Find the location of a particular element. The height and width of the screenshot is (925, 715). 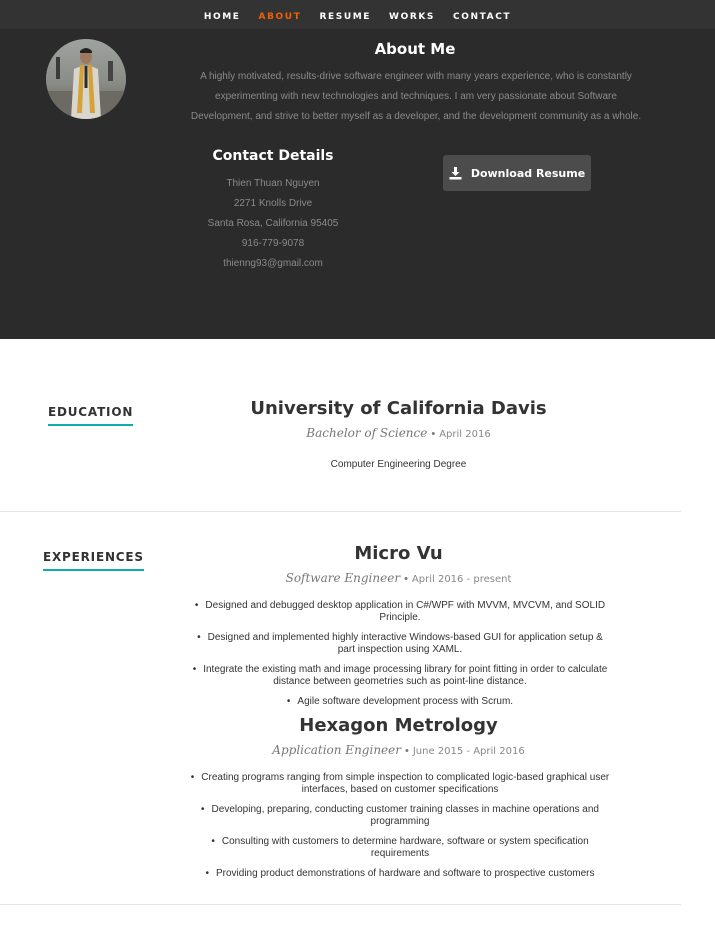

nav-about-link: ABOUT is located at coordinates (280, 17).